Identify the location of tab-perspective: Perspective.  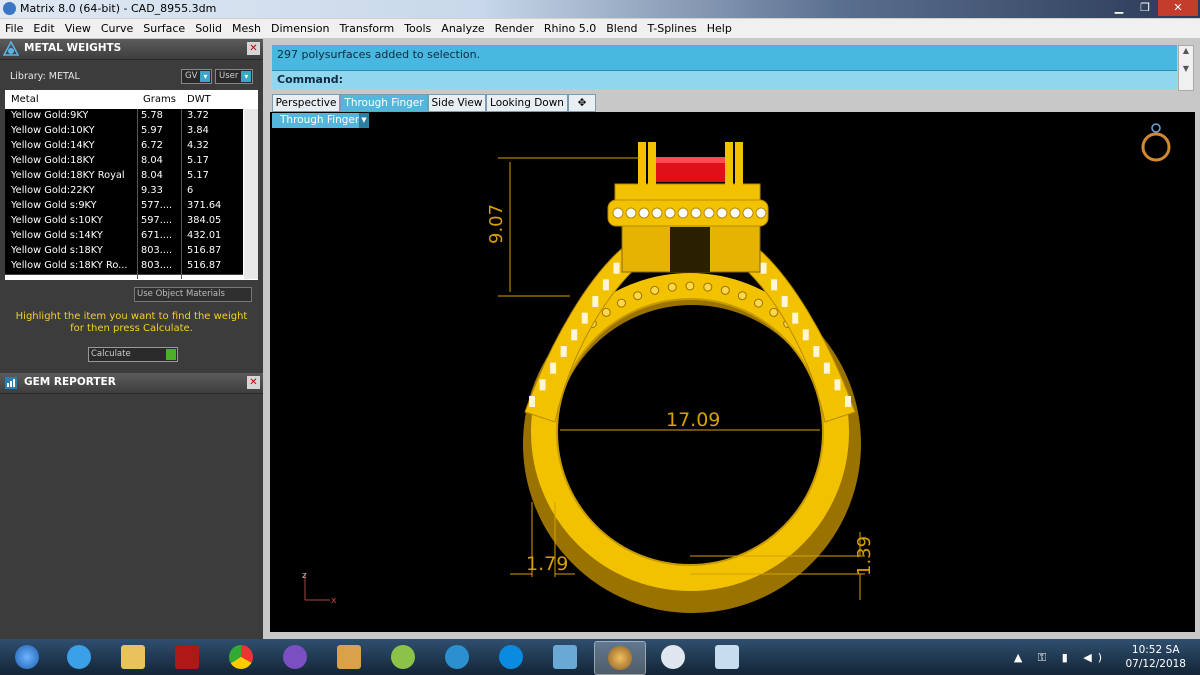
(306, 103).